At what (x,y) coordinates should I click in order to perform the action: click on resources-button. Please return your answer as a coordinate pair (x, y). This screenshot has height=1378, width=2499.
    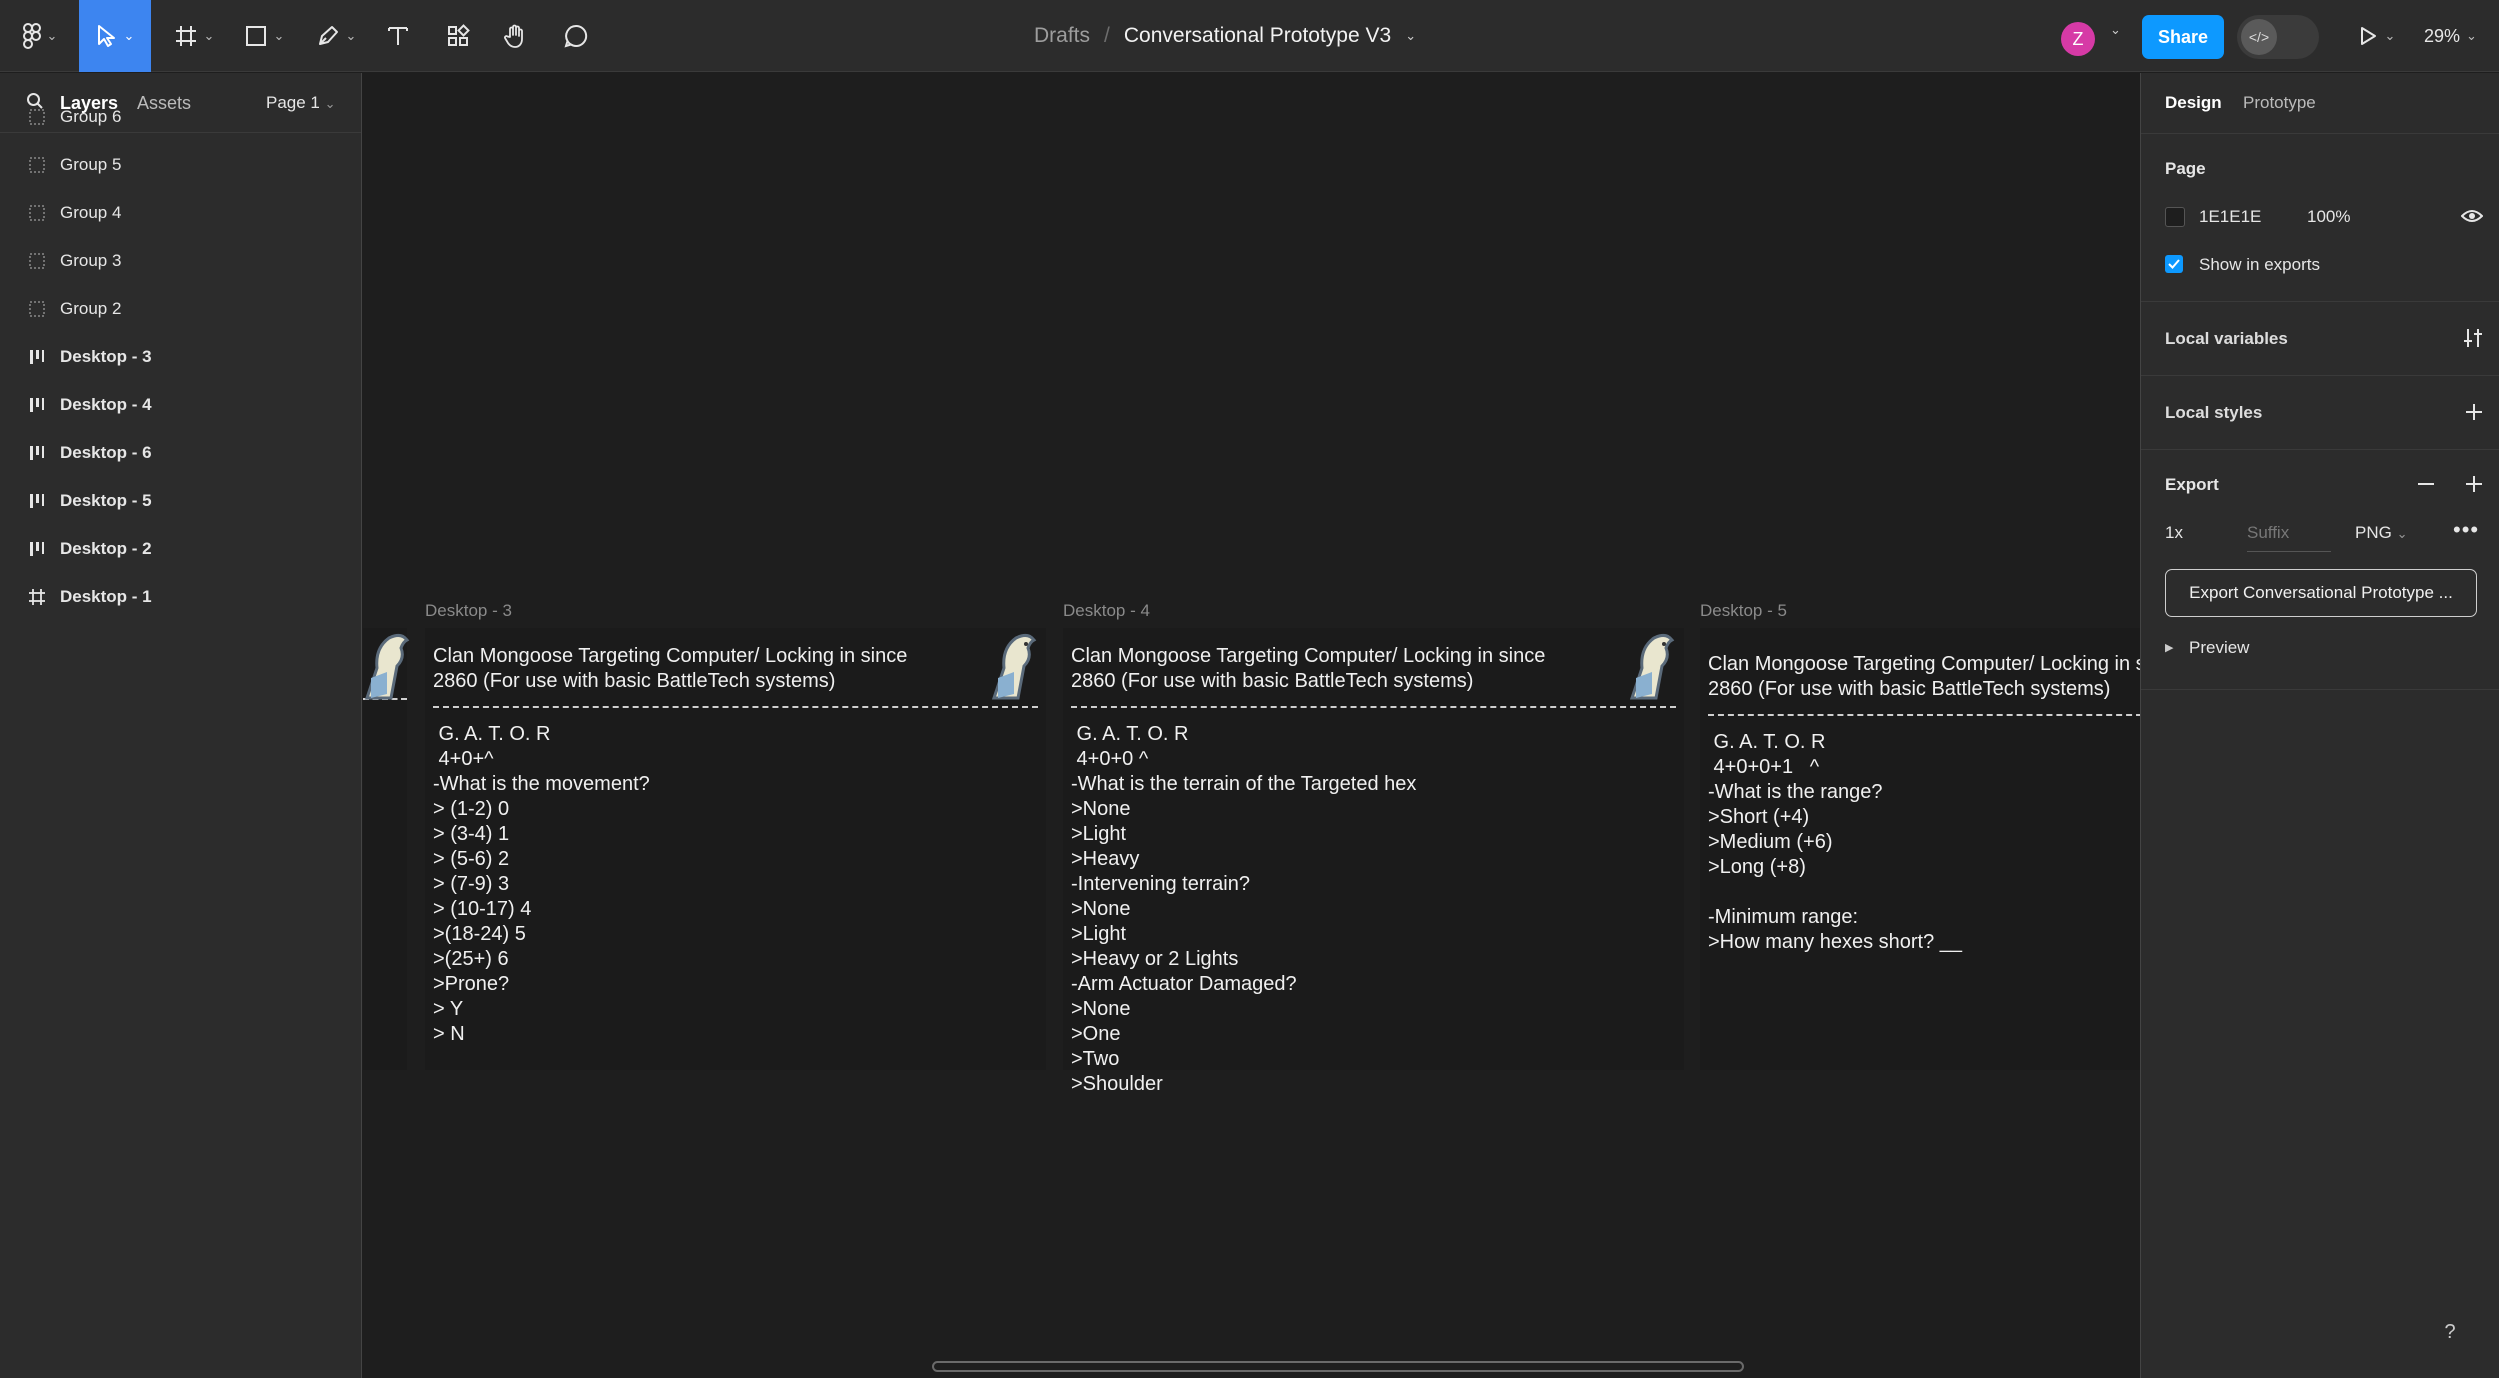
    Looking at the image, I should click on (458, 36).